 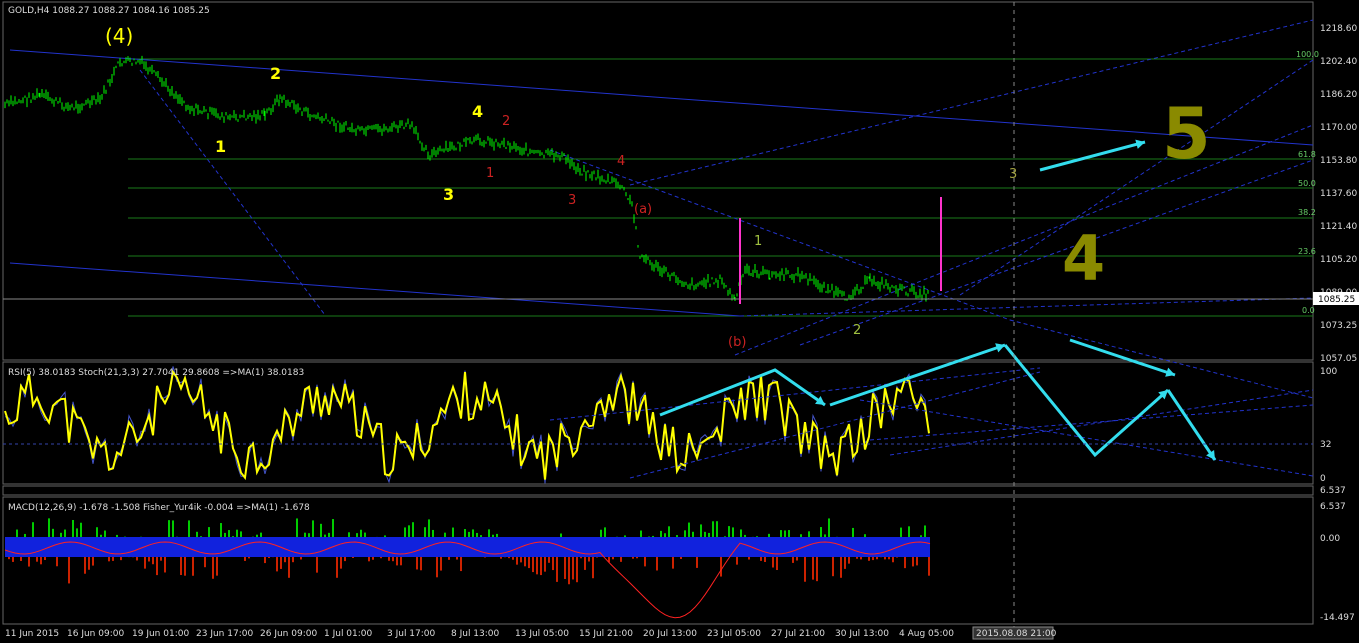 What do you see at coordinates (1307, 54) in the screenshot?
I see `fib-label-100: 100.0` at bounding box center [1307, 54].